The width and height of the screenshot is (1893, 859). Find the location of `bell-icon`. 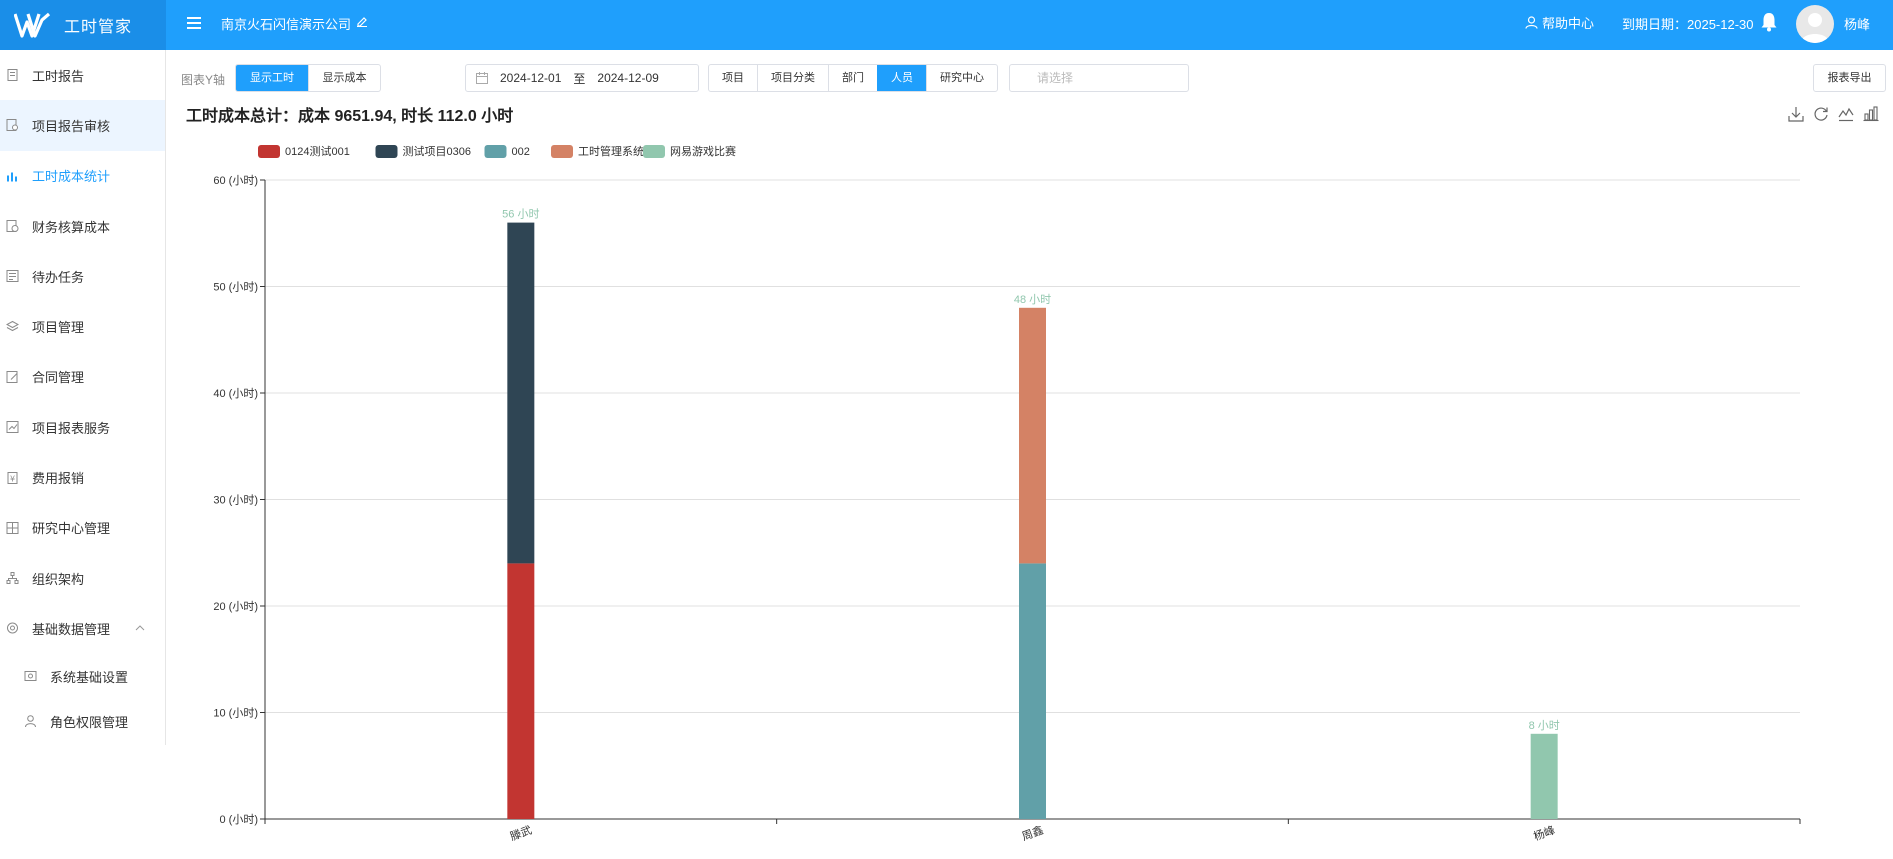

bell-icon is located at coordinates (1769, 22).